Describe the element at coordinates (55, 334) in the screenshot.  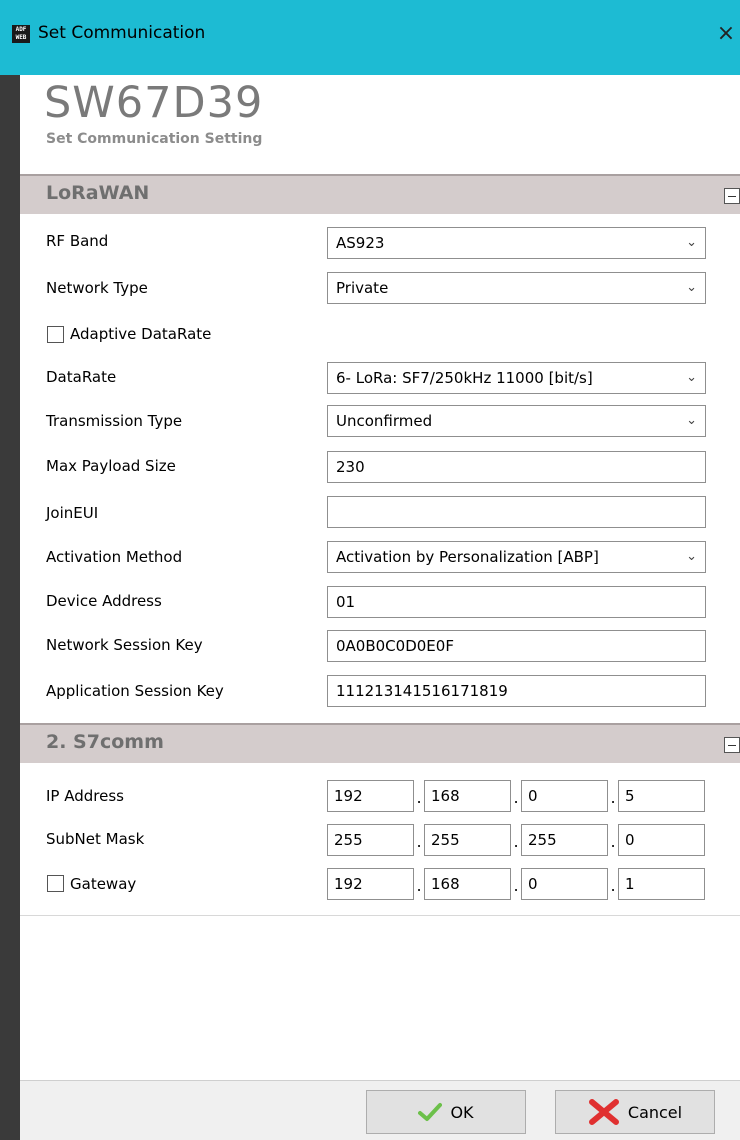
I see `adaptive-datarate-checkbox` at that location.